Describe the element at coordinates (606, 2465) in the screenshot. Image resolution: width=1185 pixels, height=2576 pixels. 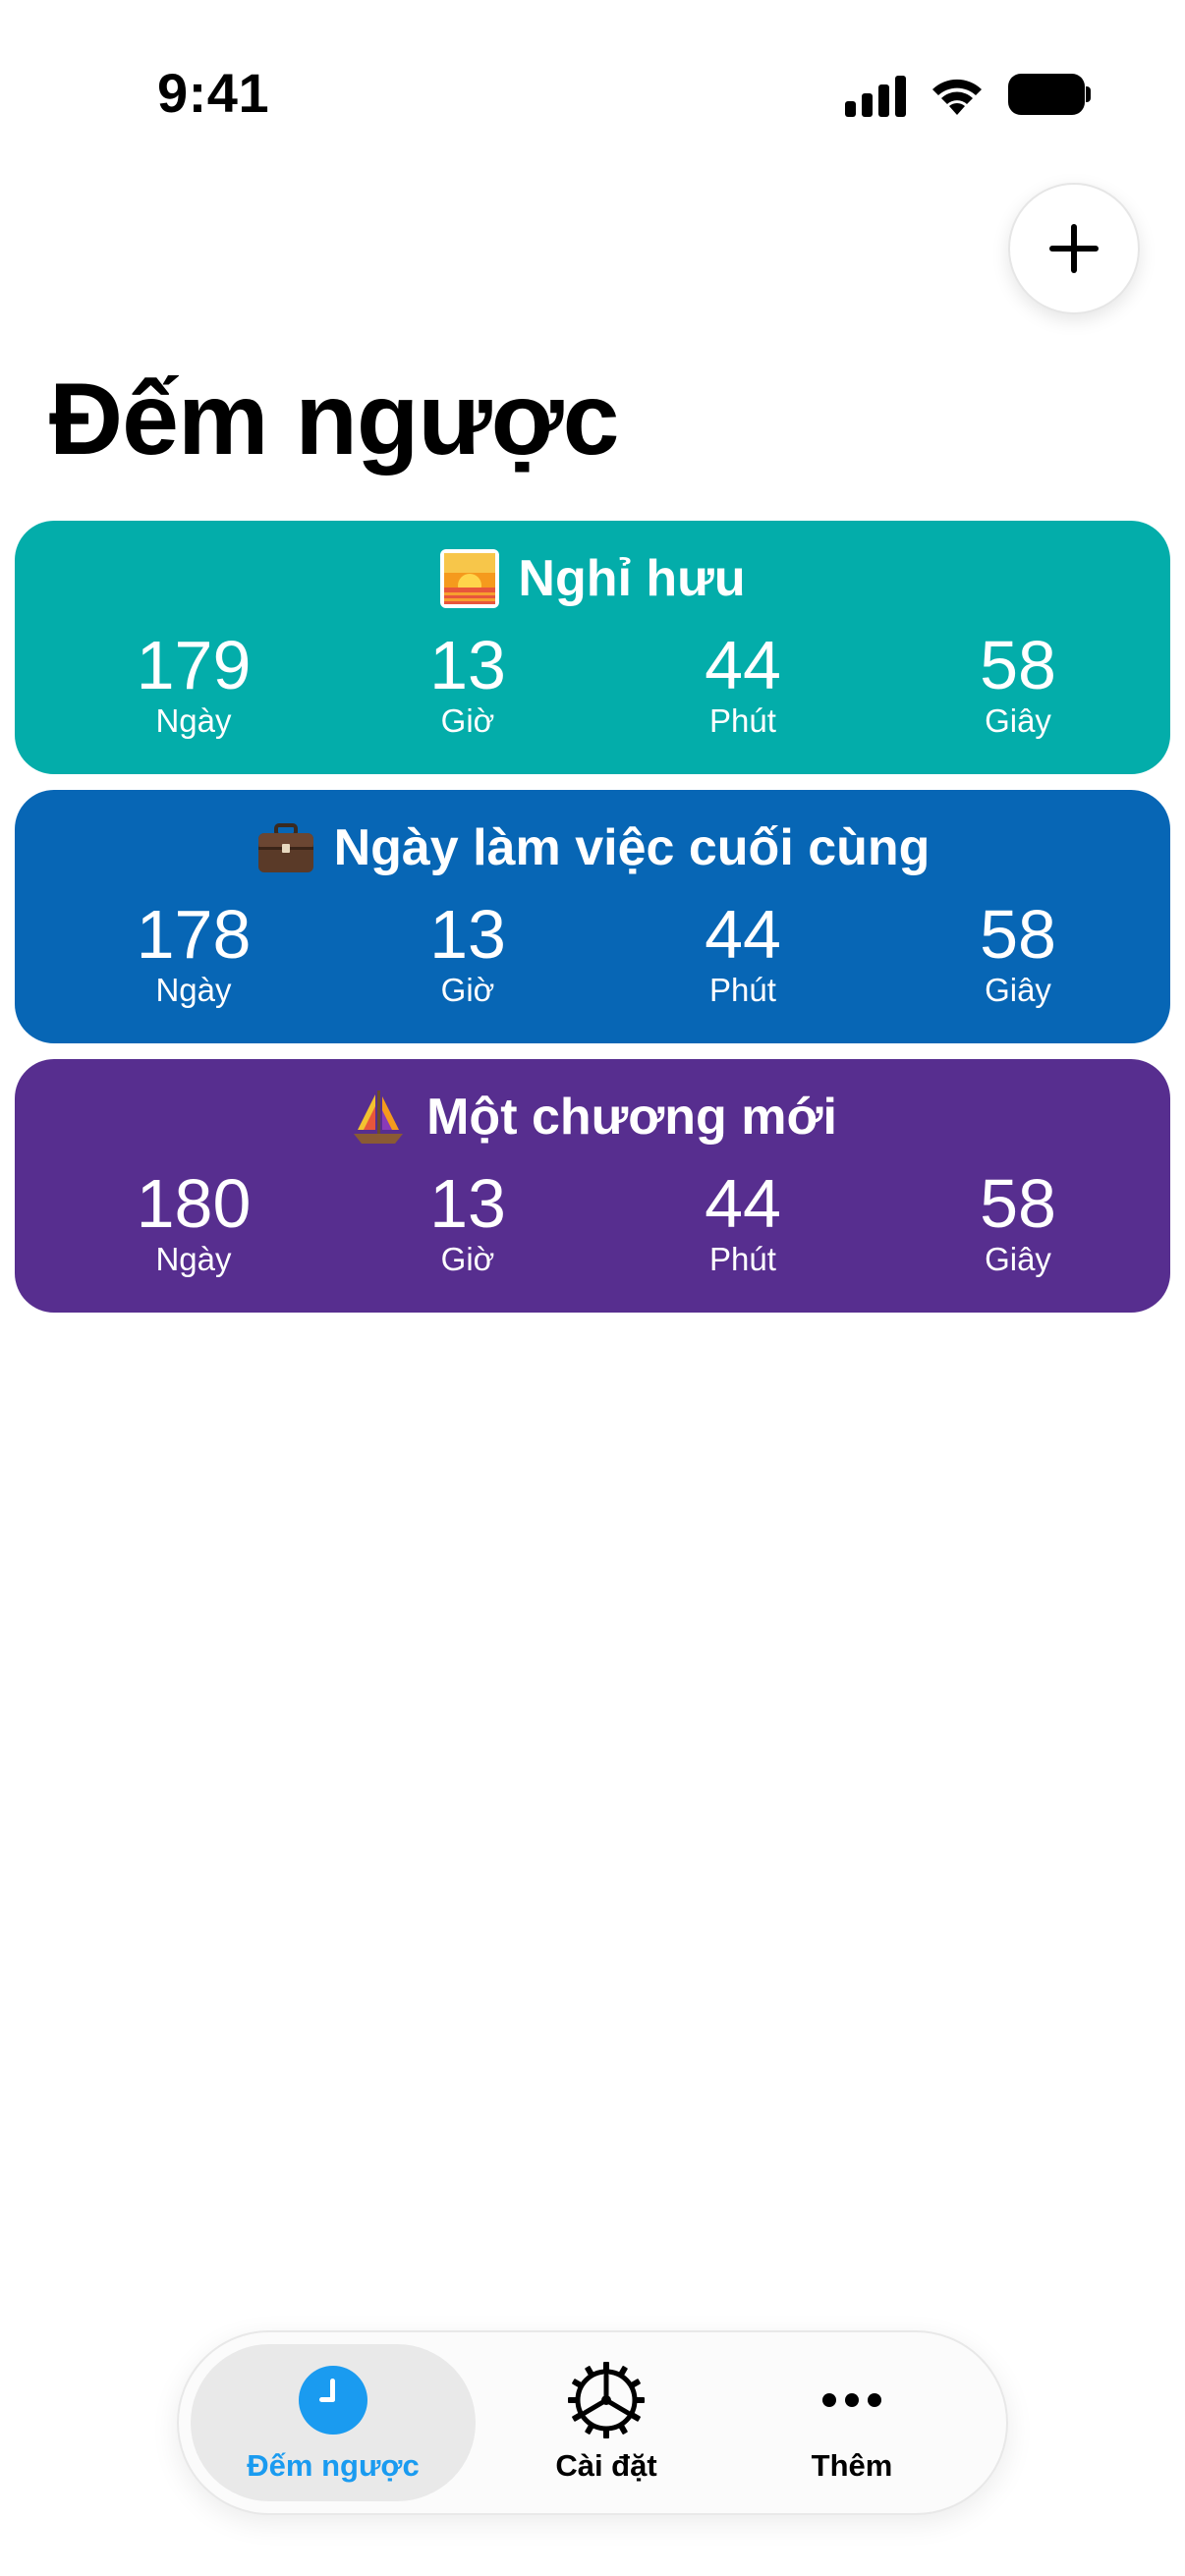
I see `tab-settings-label: Cài đặt` at that location.